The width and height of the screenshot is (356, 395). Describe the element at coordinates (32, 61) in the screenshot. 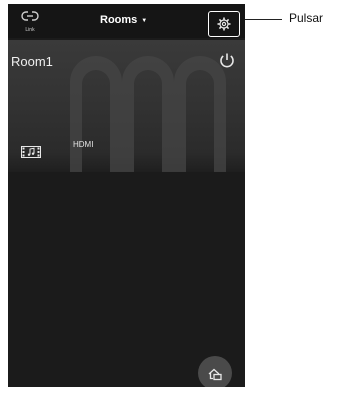

I see `room-name: Room1` at that location.